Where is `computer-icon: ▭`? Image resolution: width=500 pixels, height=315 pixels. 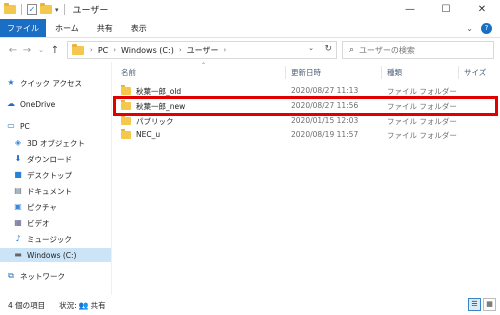
computer-icon: ▭ is located at coordinates (11, 125).